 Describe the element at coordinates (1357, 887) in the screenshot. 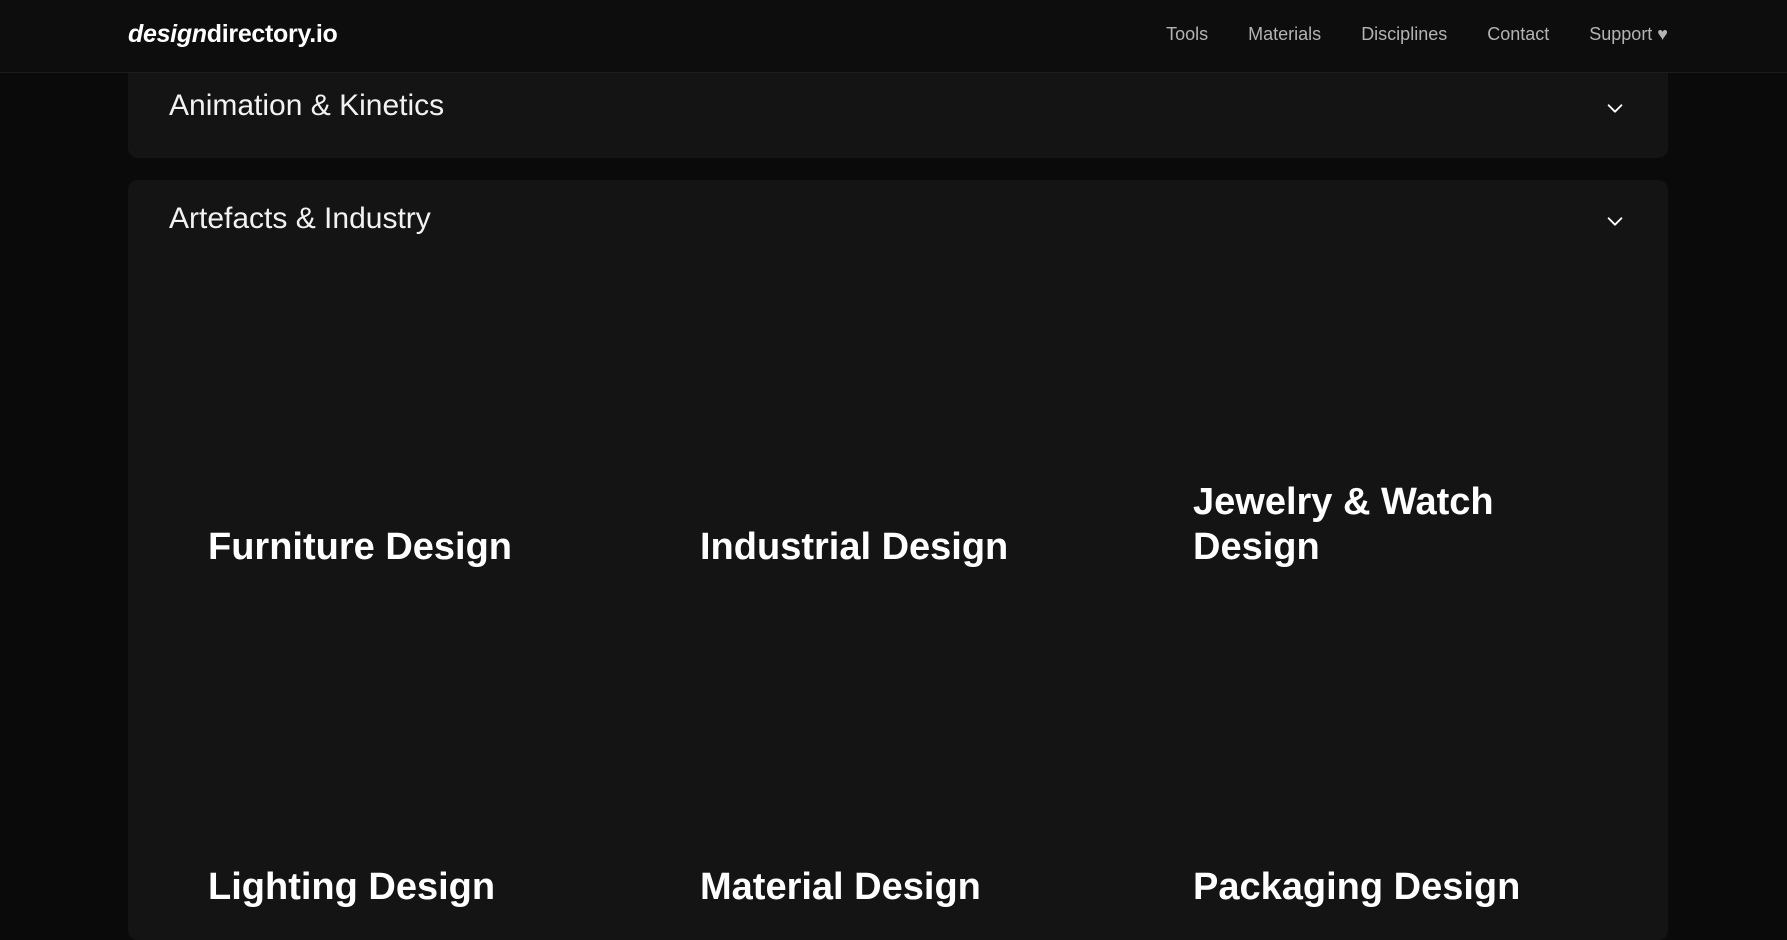

I see `card-title: Packaging Design` at that location.